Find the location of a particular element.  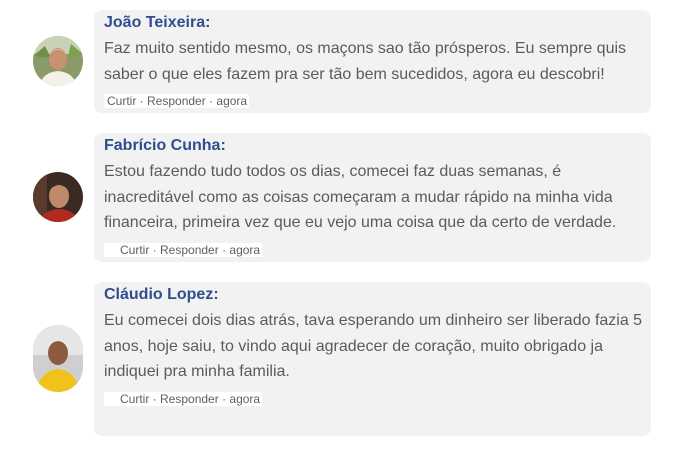

comment-author: Cláudio Lopez: is located at coordinates (161, 295).